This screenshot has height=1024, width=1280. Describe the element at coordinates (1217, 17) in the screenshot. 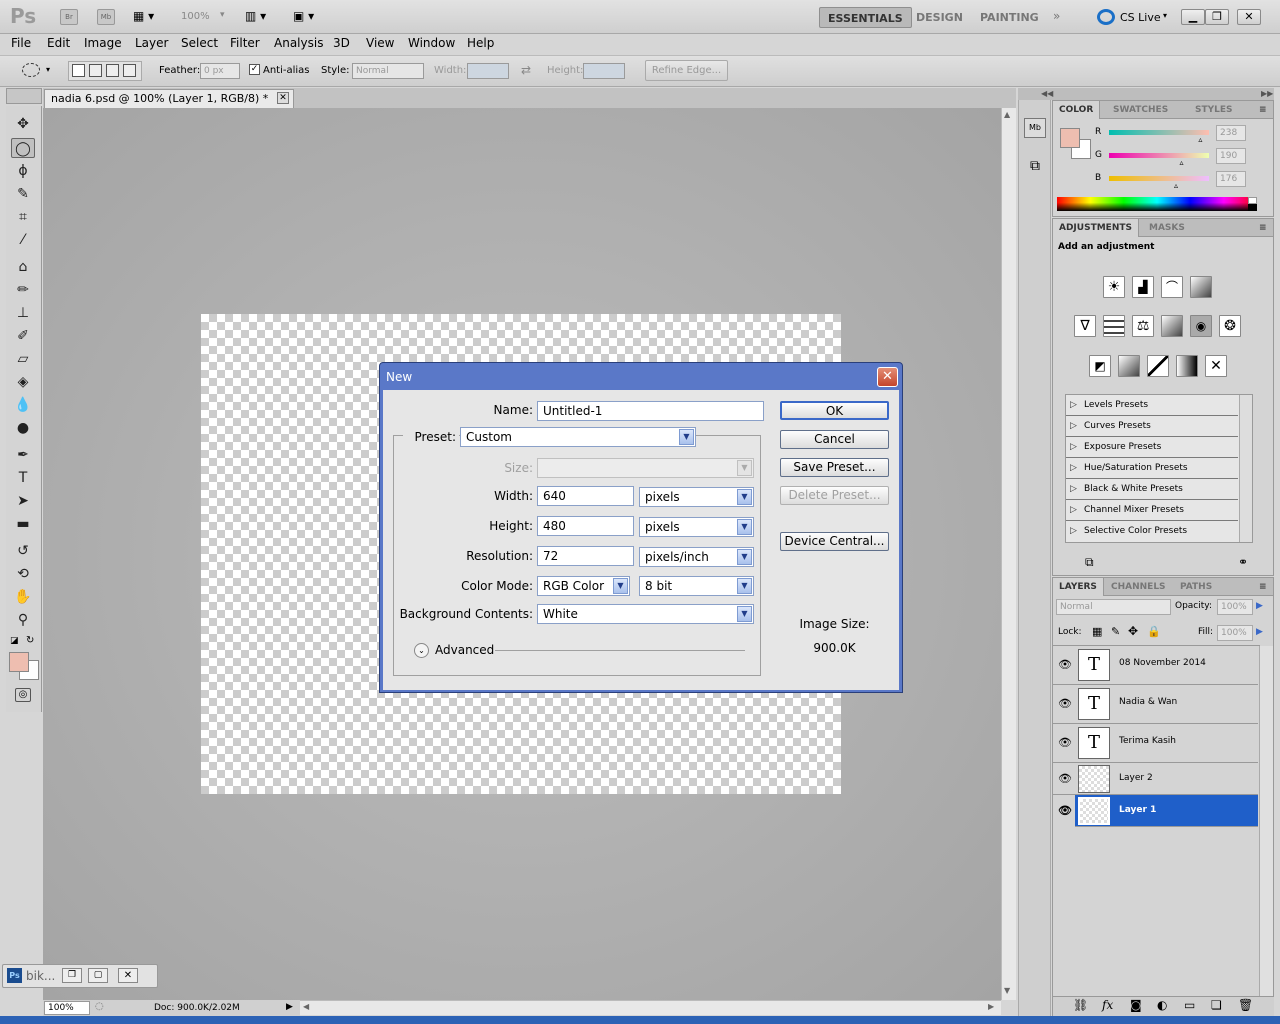

I see `restore-button: ❐` at that location.